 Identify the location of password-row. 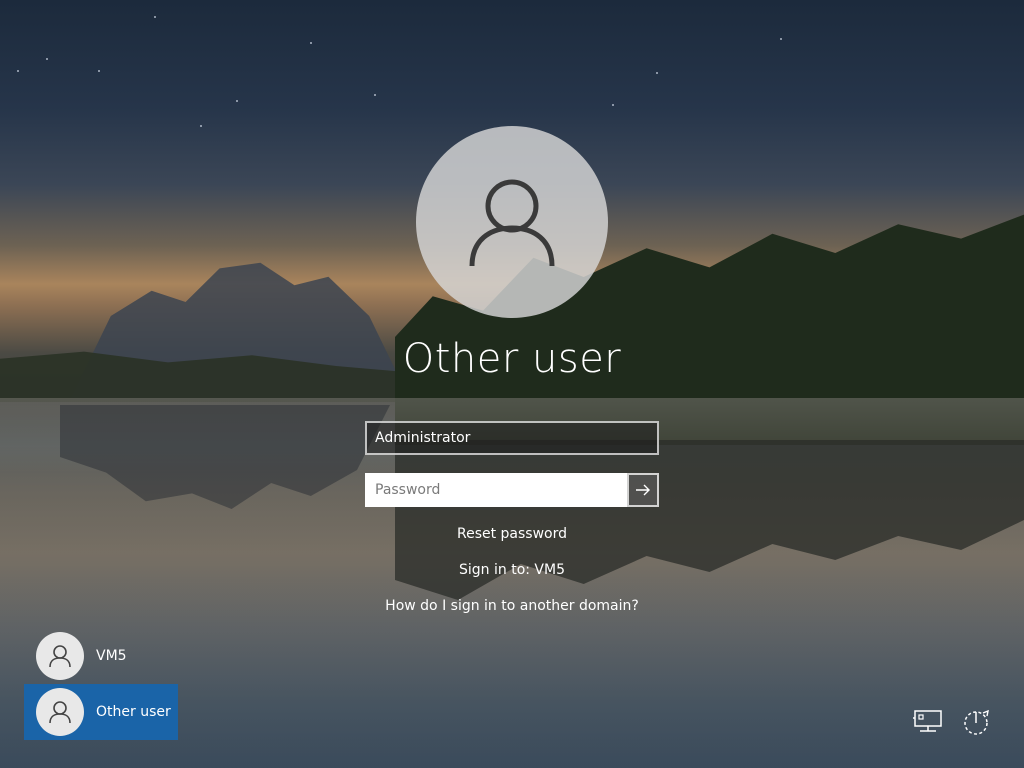
(512, 490).